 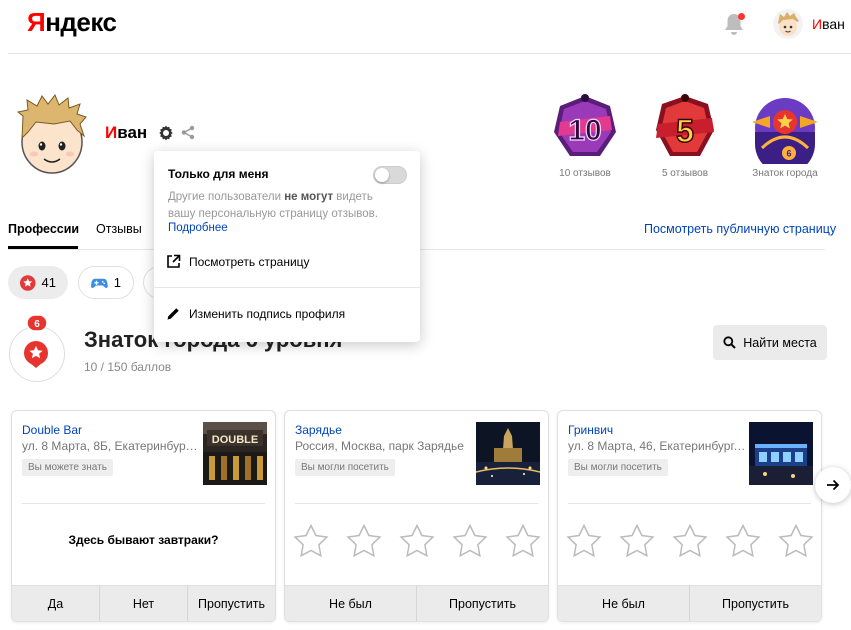 I want to click on level-badge, so click(x=37, y=354).